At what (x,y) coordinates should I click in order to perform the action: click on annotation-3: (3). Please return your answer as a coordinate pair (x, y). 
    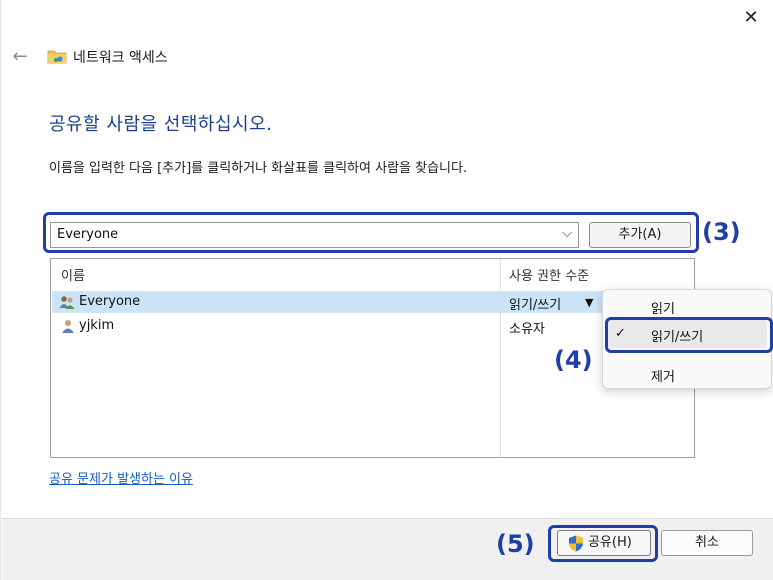
    Looking at the image, I should click on (721, 232).